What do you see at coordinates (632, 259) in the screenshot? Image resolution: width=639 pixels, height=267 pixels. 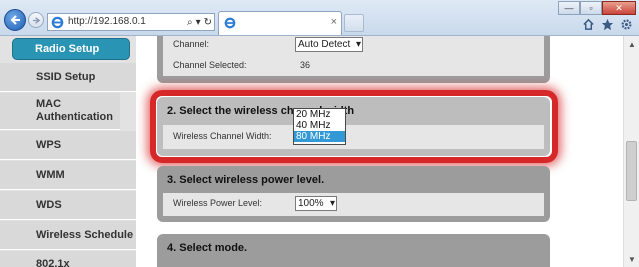 I see `scroll-down-icon: ▼` at bounding box center [632, 259].